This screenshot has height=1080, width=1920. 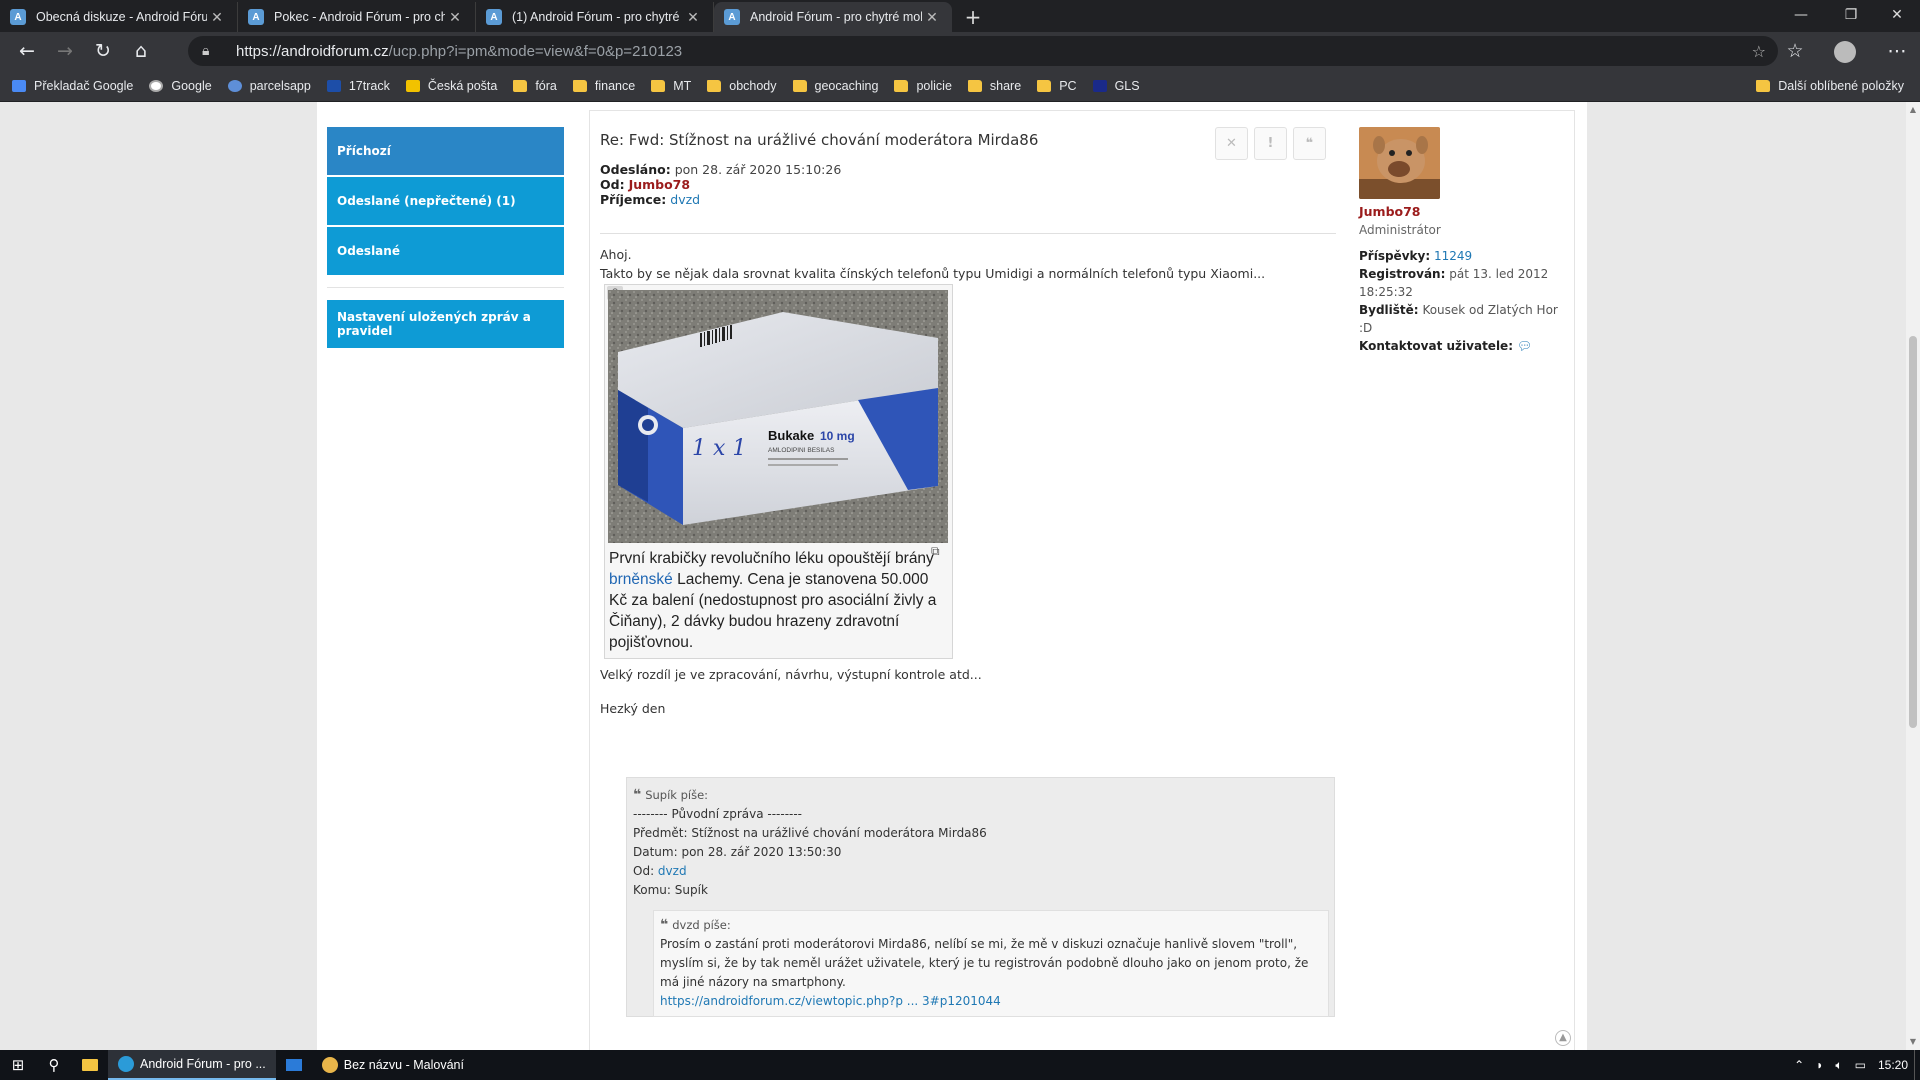 I want to click on lock-icon: 🔒︎, so click(x=206, y=51).